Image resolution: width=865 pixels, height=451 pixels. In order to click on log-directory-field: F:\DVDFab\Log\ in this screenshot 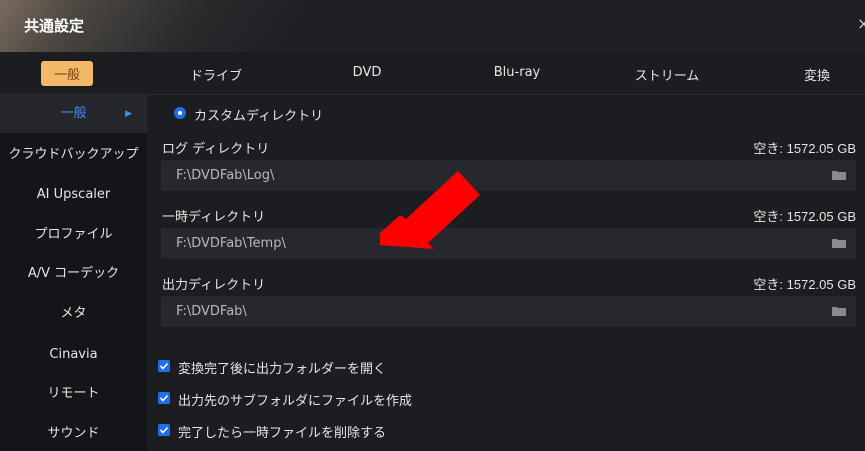, I will do `click(508, 175)`.